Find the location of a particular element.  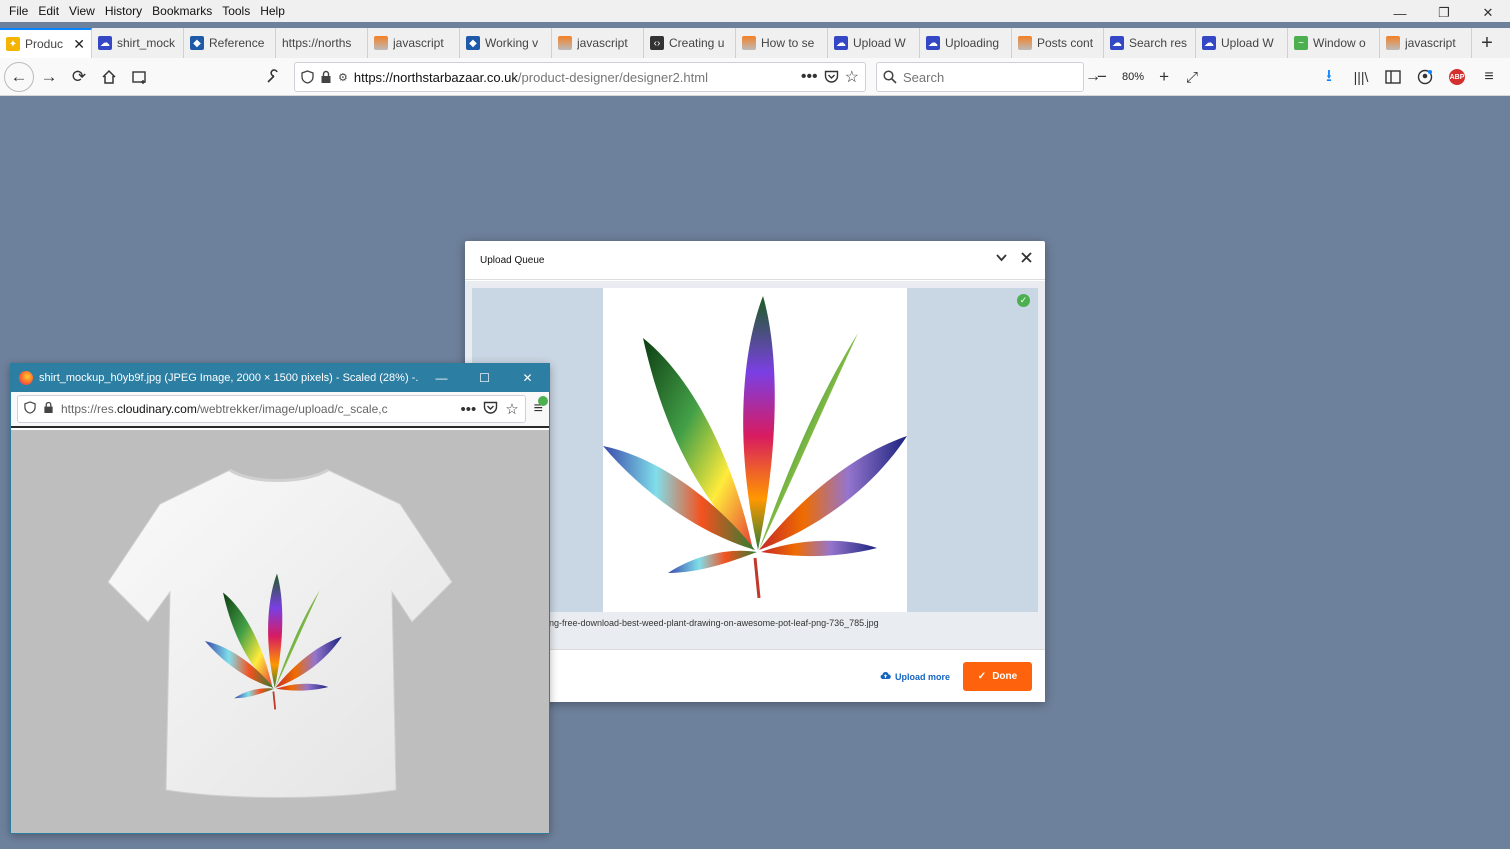

upload-more-button: Upload more is located at coordinates (915, 676).